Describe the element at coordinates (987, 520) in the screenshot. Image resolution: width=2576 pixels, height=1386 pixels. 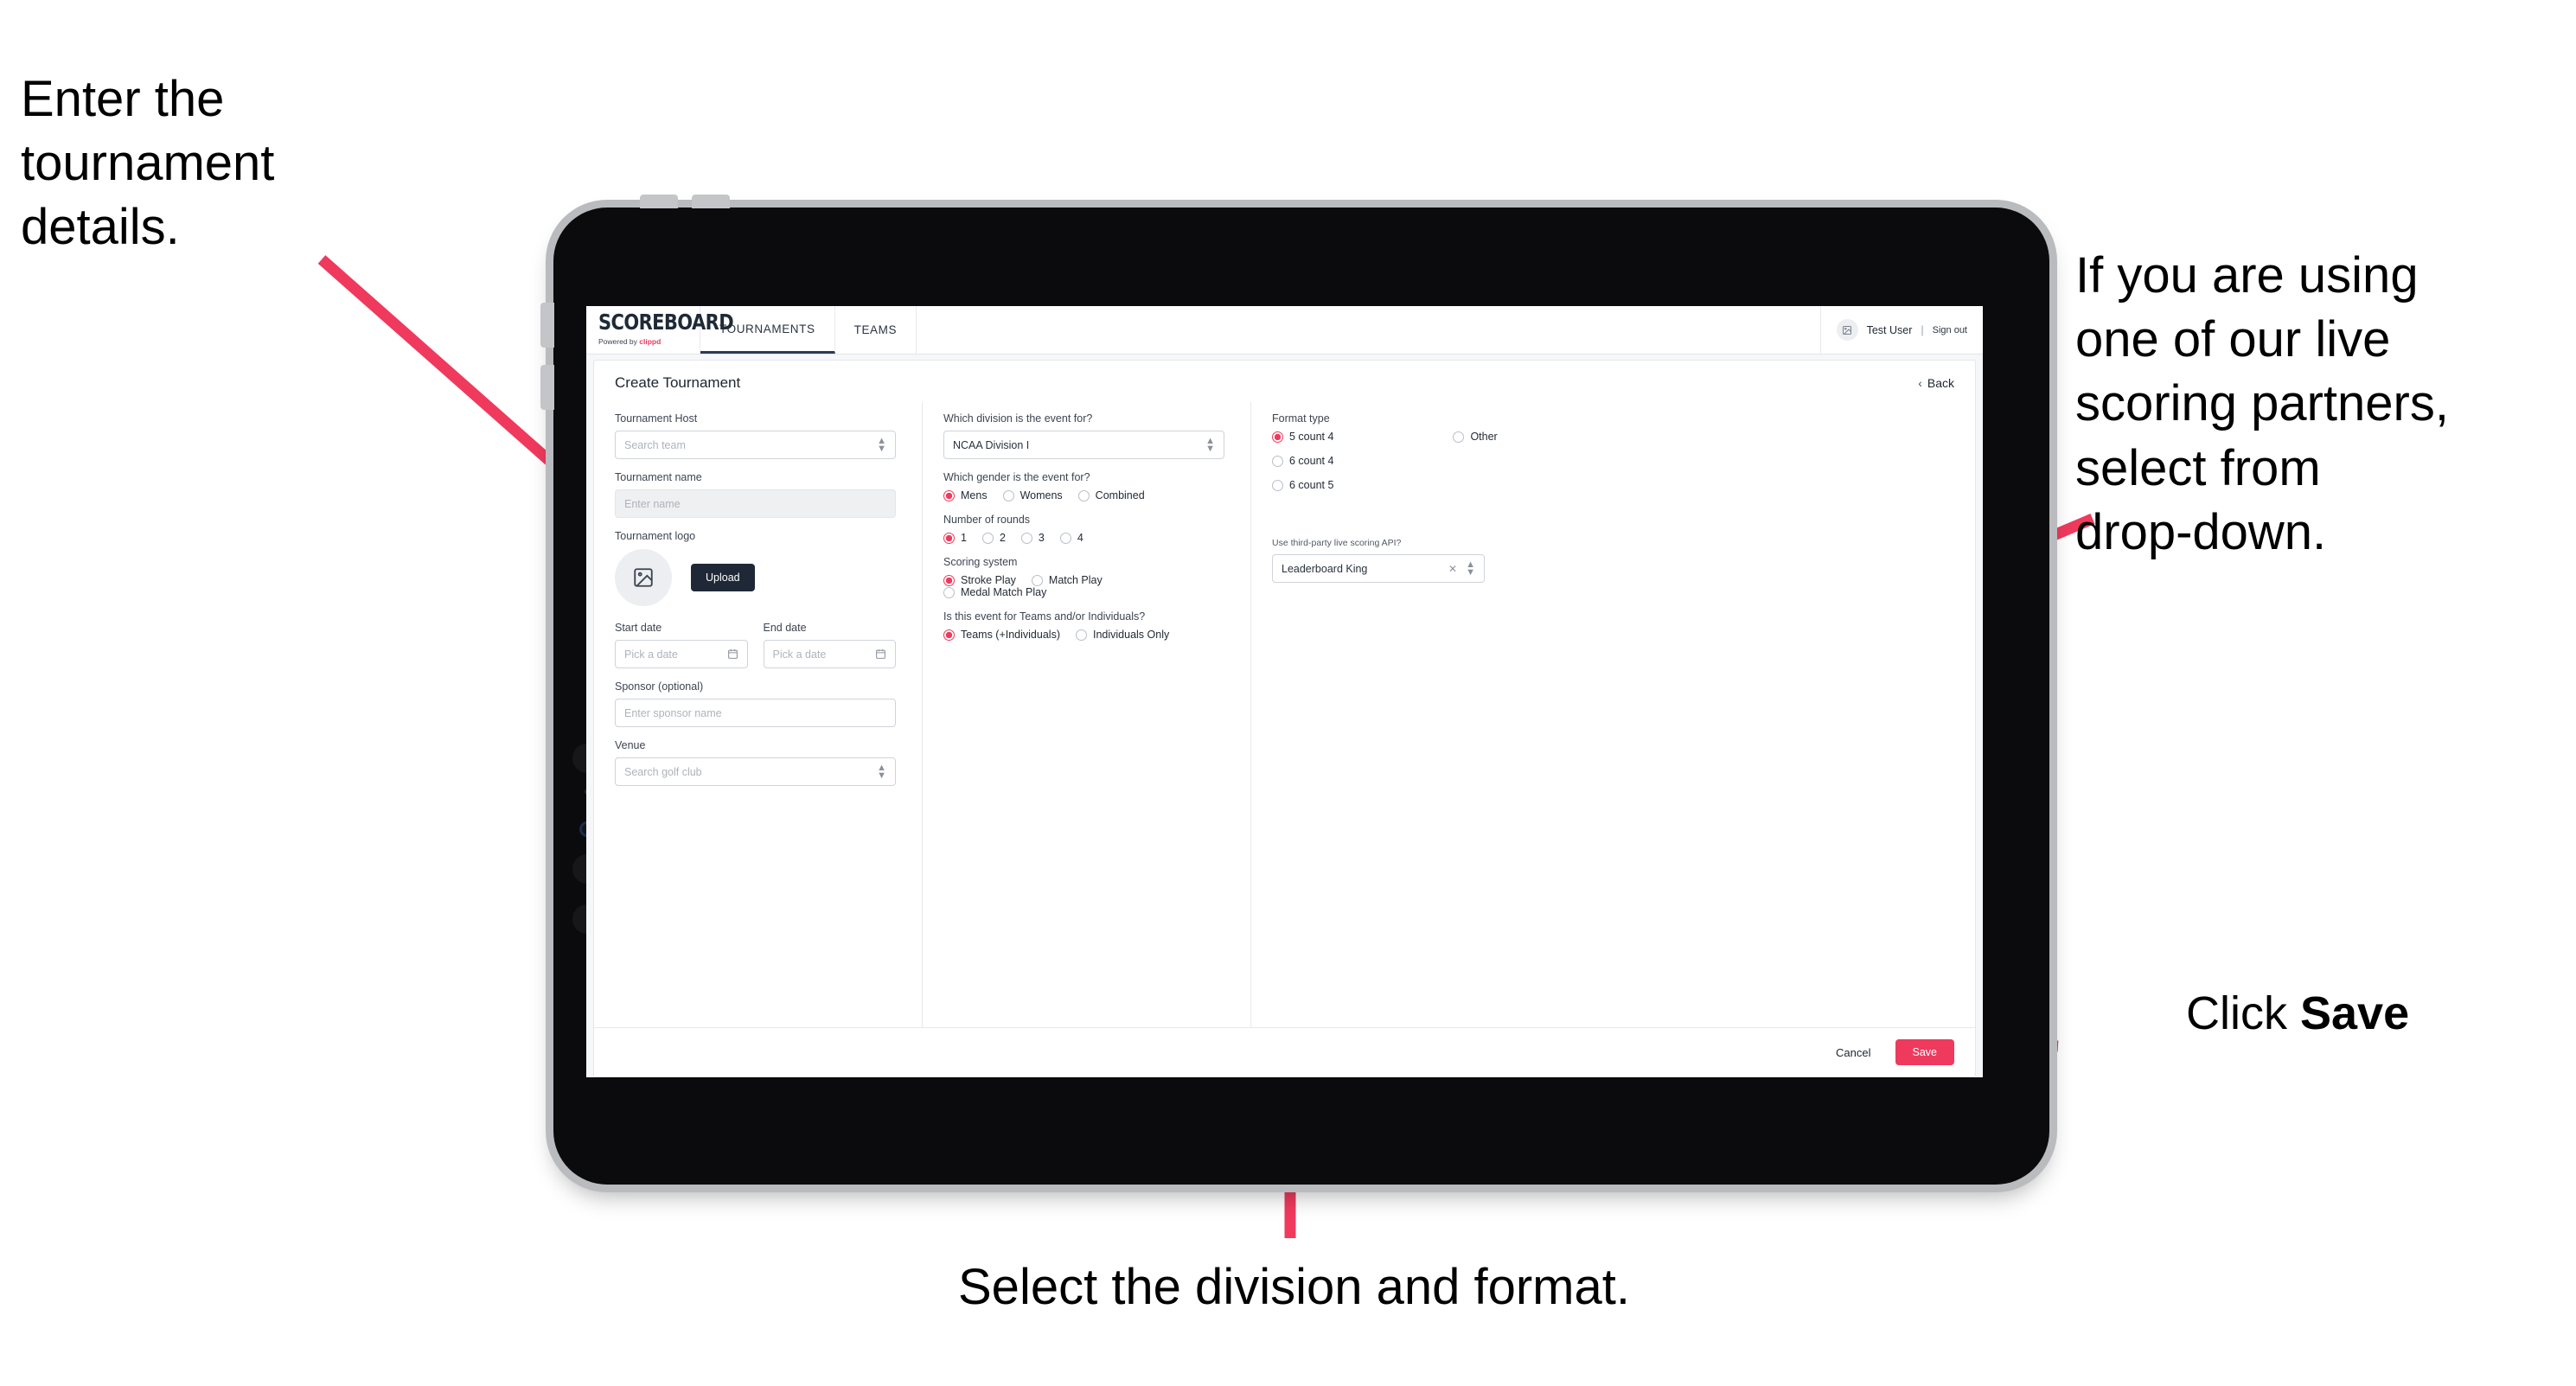
I see `label-rounds: Number of rounds` at that location.